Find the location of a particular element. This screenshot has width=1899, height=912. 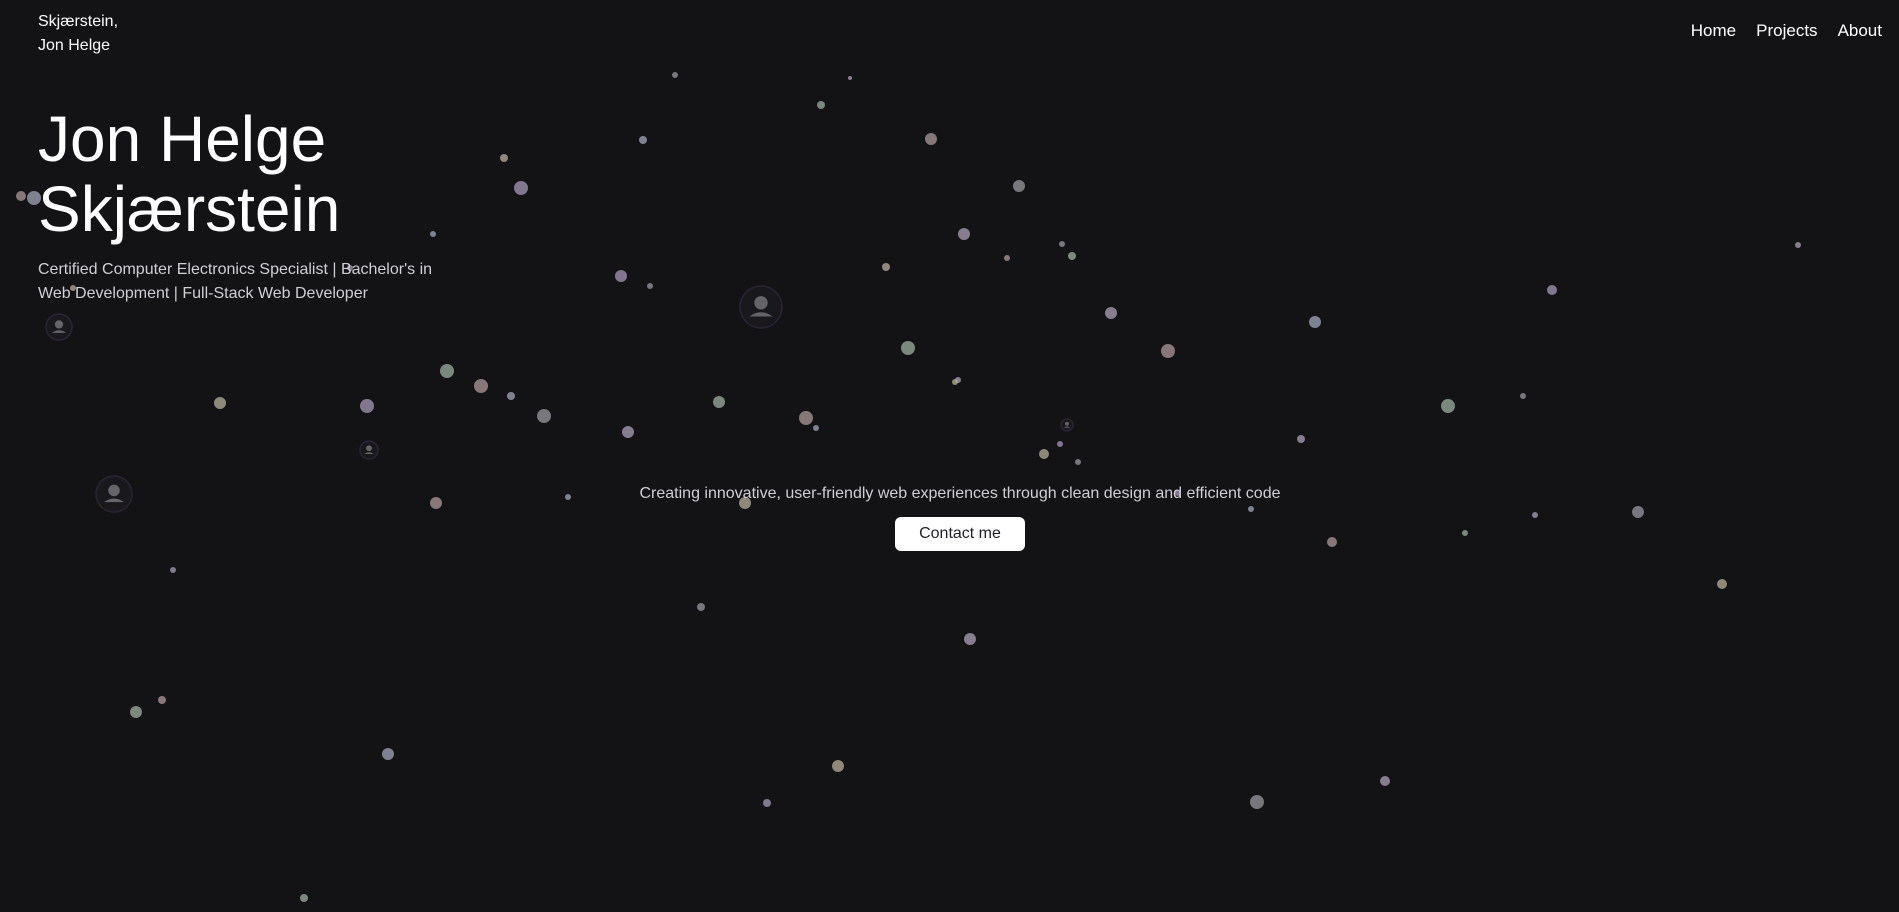

brand-name: Skjærstein, Jon Helge is located at coordinates (78, 34).